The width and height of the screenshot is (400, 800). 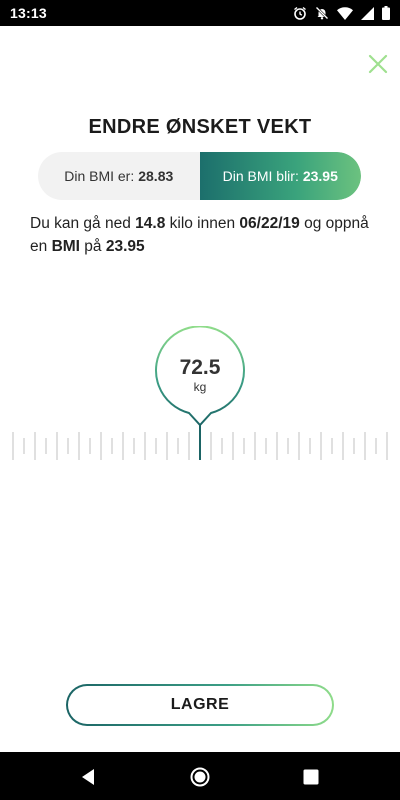 What do you see at coordinates (386, 13) in the screenshot?
I see `battery-icon` at bounding box center [386, 13].